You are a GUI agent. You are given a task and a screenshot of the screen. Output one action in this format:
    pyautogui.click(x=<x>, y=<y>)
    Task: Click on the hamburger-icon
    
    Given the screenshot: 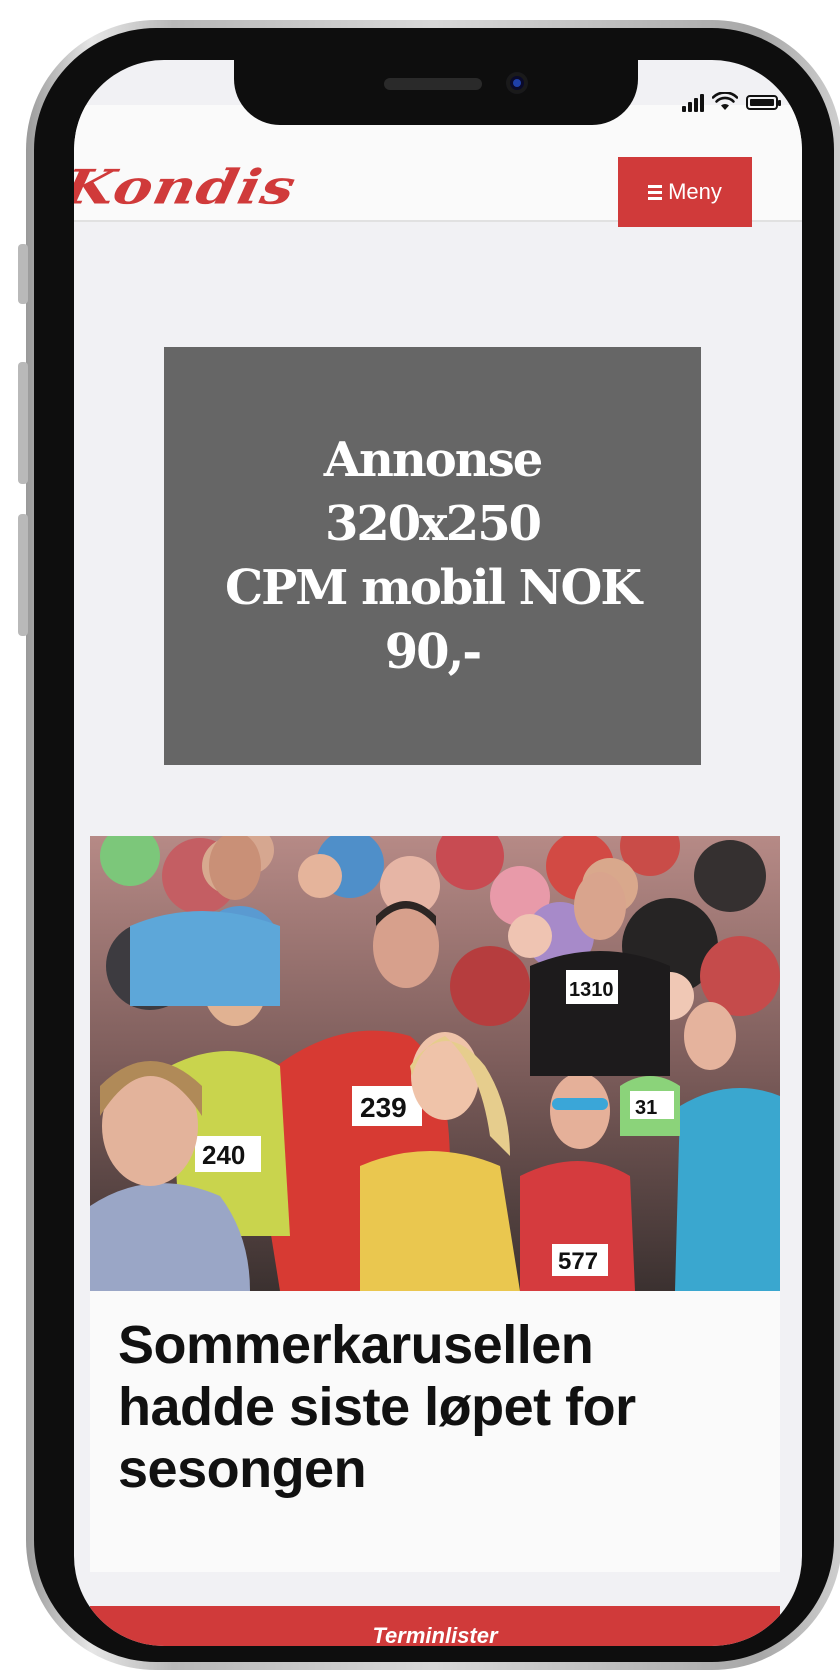 What is the action you would take?
    pyautogui.click(x=655, y=192)
    